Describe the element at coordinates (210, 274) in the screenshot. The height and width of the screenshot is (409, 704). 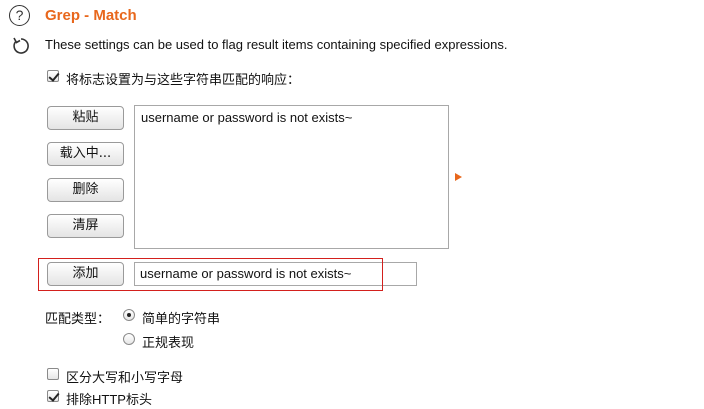
I see `highlight-box` at that location.